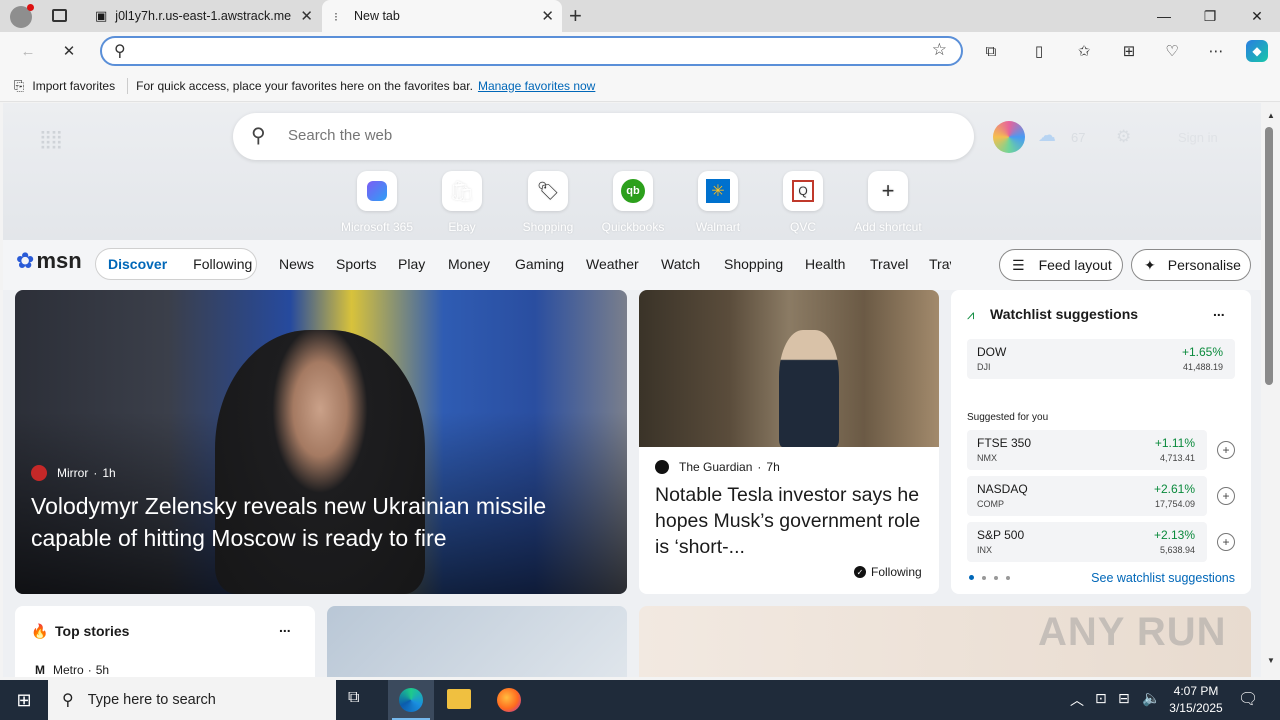 This screenshot has width=1280, height=720. What do you see at coordinates (1210, 16) in the screenshot?
I see `restore-button: ❐` at bounding box center [1210, 16].